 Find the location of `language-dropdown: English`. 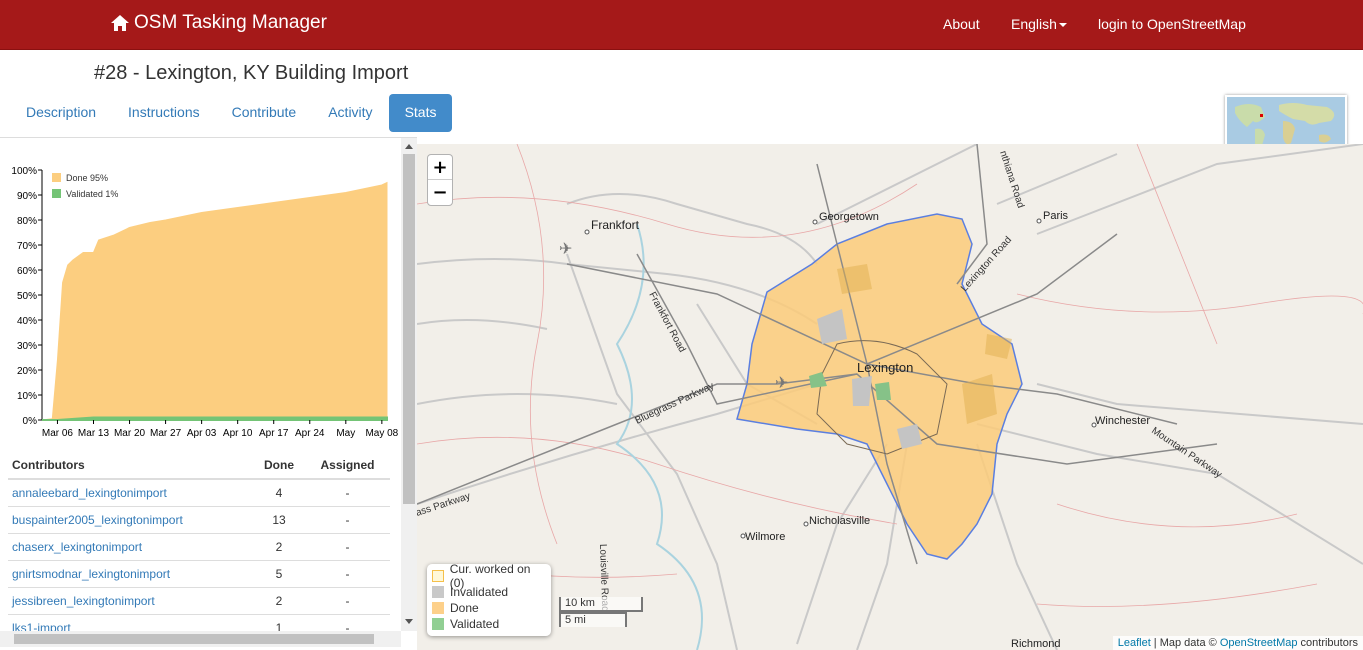

language-dropdown: English is located at coordinates (1039, 24).